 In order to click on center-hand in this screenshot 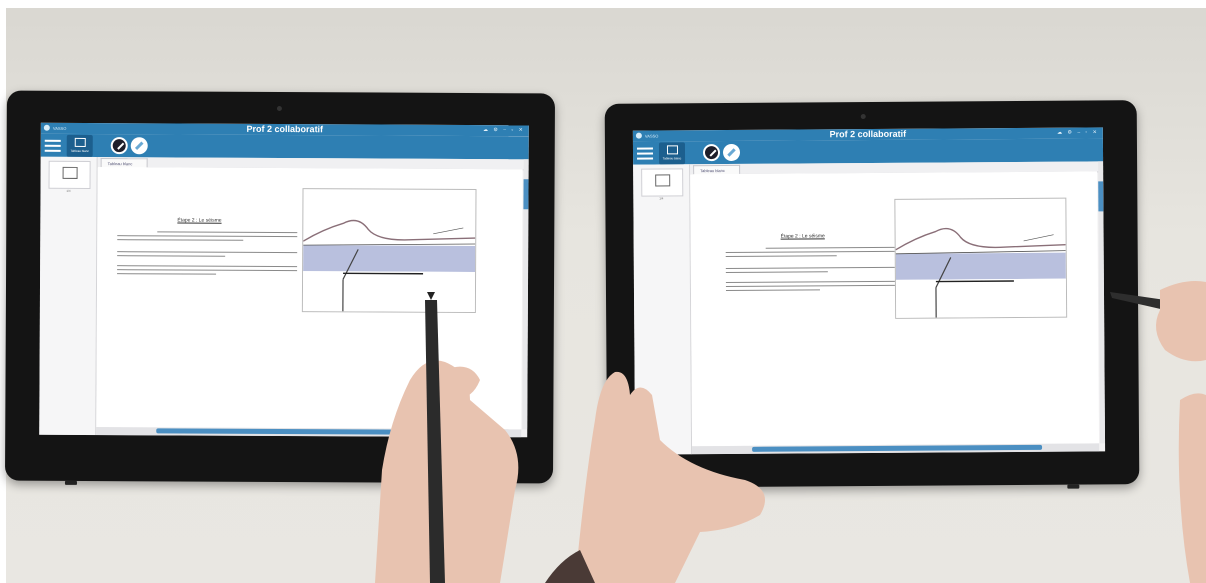, I will do `click(670, 477)`.